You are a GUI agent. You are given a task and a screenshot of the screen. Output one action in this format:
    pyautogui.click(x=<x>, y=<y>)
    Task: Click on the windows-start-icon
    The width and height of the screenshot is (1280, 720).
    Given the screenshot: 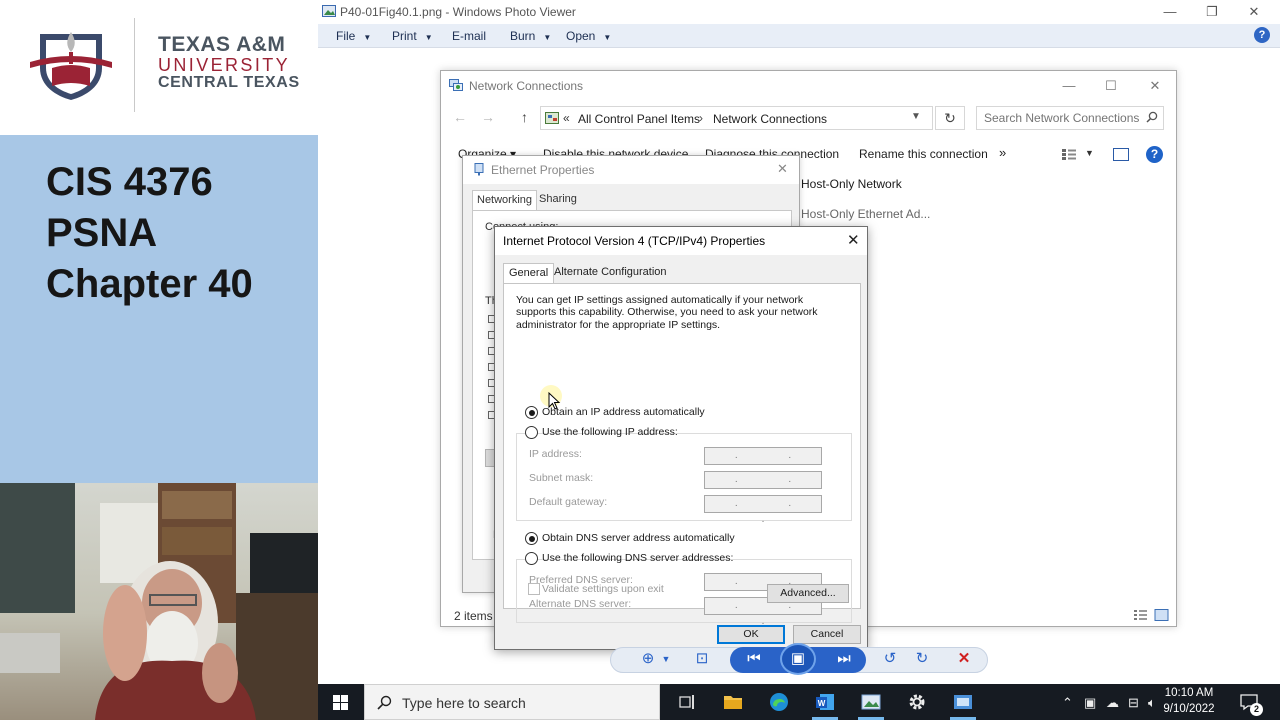 What is the action you would take?
    pyautogui.click(x=340, y=702)
    